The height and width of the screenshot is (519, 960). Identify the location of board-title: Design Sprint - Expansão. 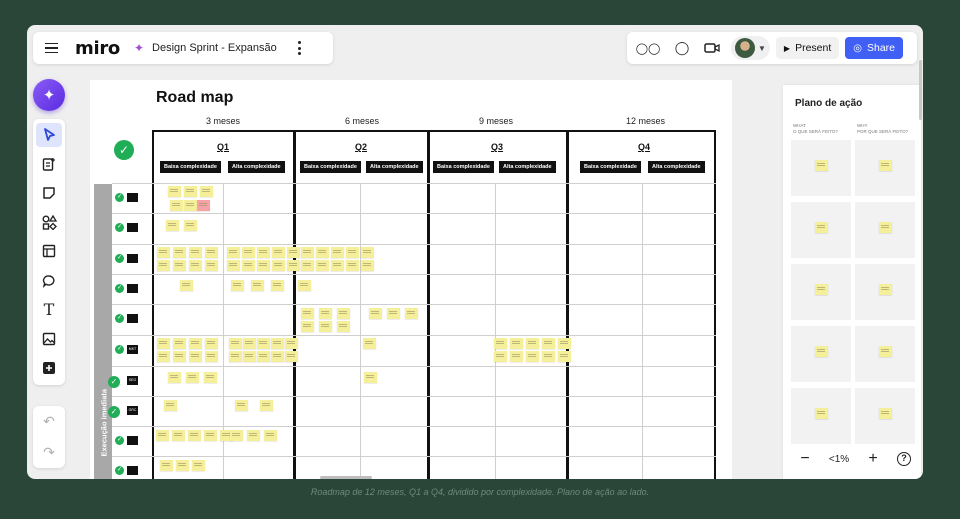
(214, 48).